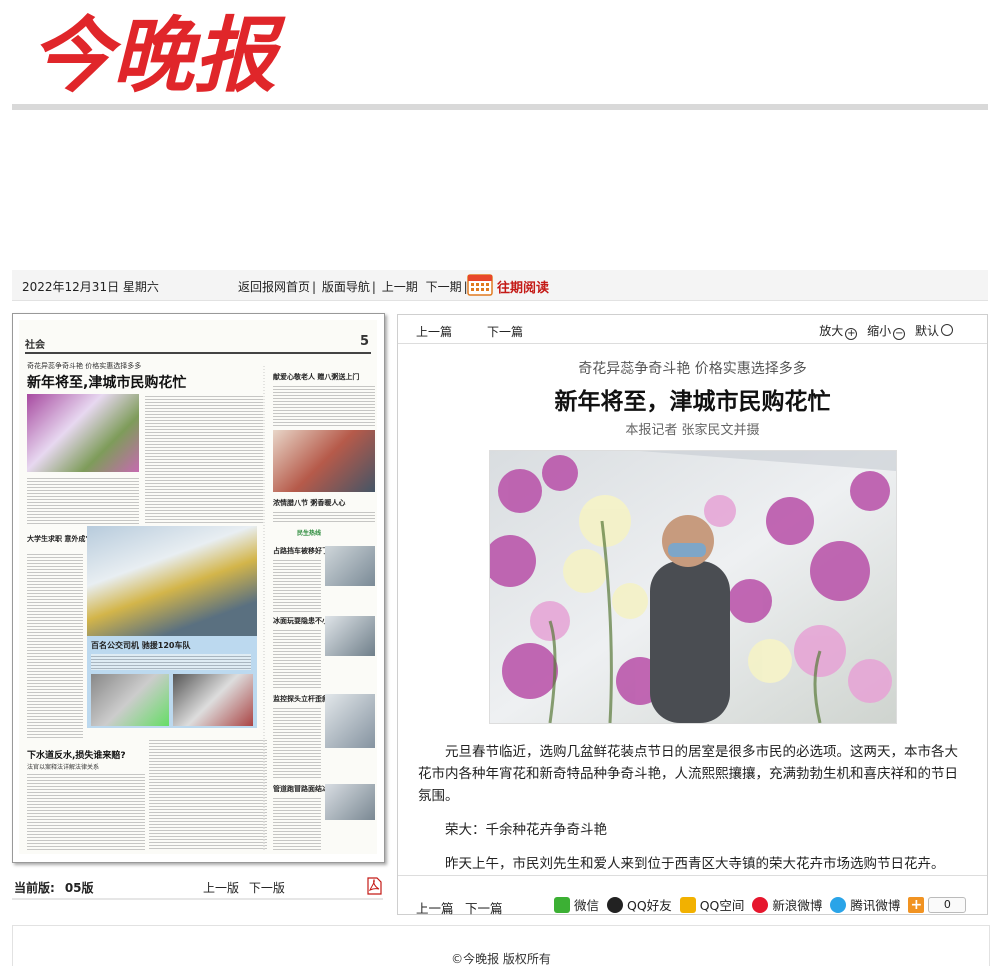 The height and width of the screenshot is (967, 998). I want to click on prev-page-link: 上一版, so click(221, 888).